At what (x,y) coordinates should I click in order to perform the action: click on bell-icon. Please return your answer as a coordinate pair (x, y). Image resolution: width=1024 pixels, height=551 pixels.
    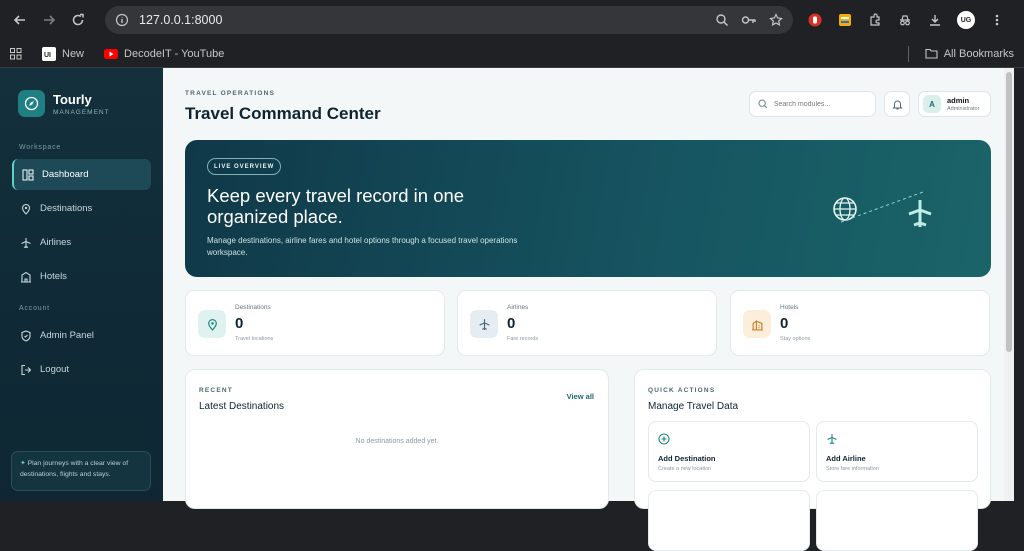
    Looking at the image, I should click on (897, 104).